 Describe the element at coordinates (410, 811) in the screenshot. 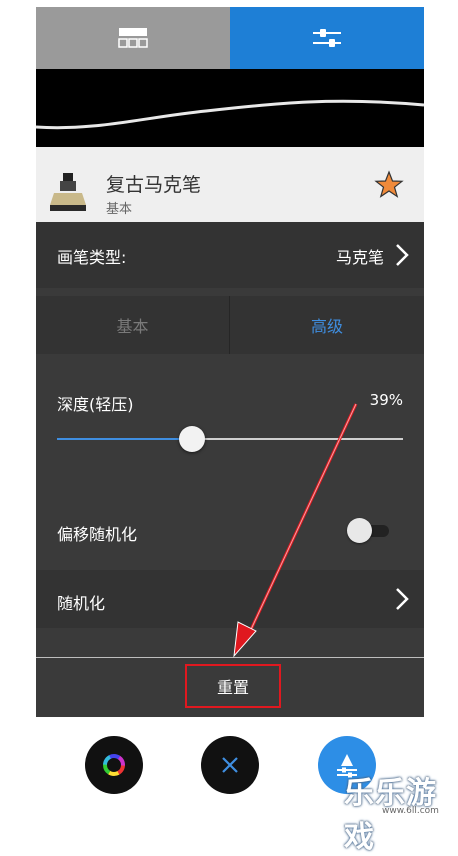

I see `watermark-url: www.6ll.com` at that location.